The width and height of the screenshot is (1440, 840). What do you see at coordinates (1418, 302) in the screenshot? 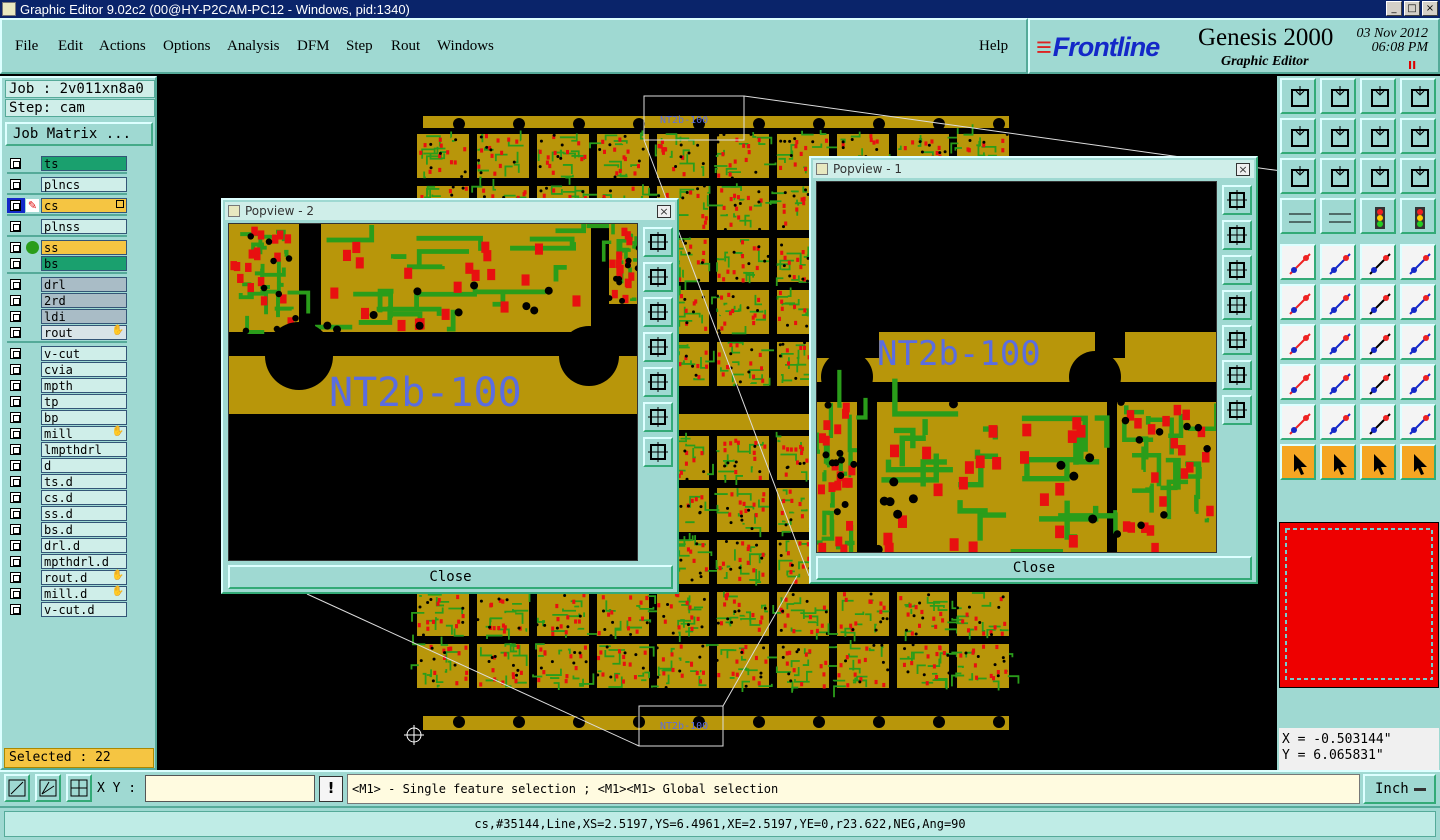
I see `move-point-2-icon` at bounding box center [1418, 302].